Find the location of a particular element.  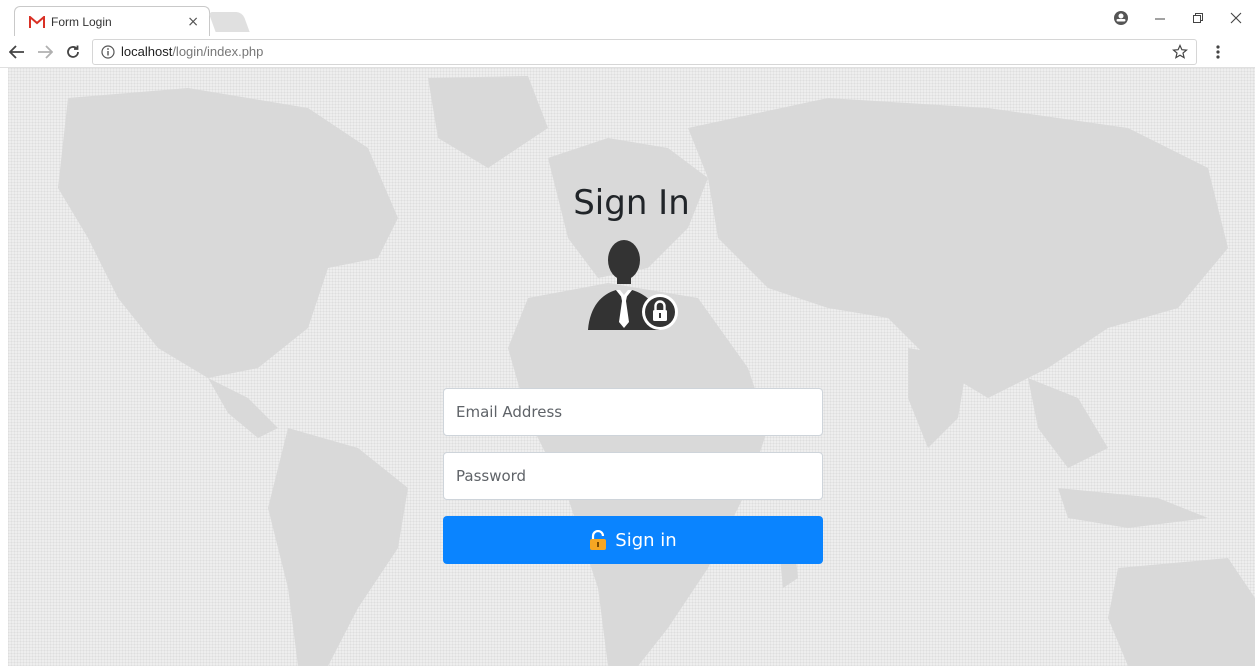

window-controls is located at coordinates (1178, 18).